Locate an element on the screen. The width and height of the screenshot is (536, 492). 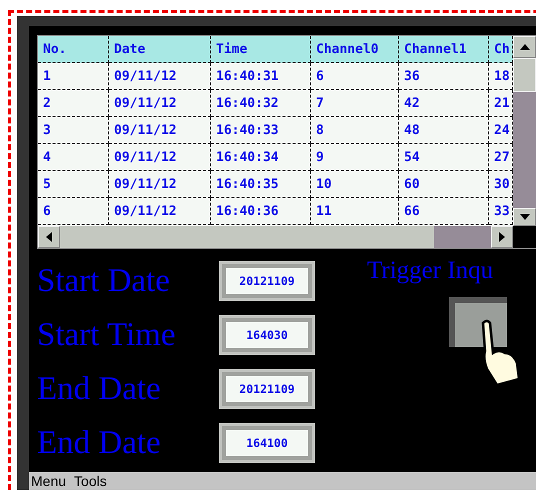
column-header: Date is located at coordinates (160, 49).